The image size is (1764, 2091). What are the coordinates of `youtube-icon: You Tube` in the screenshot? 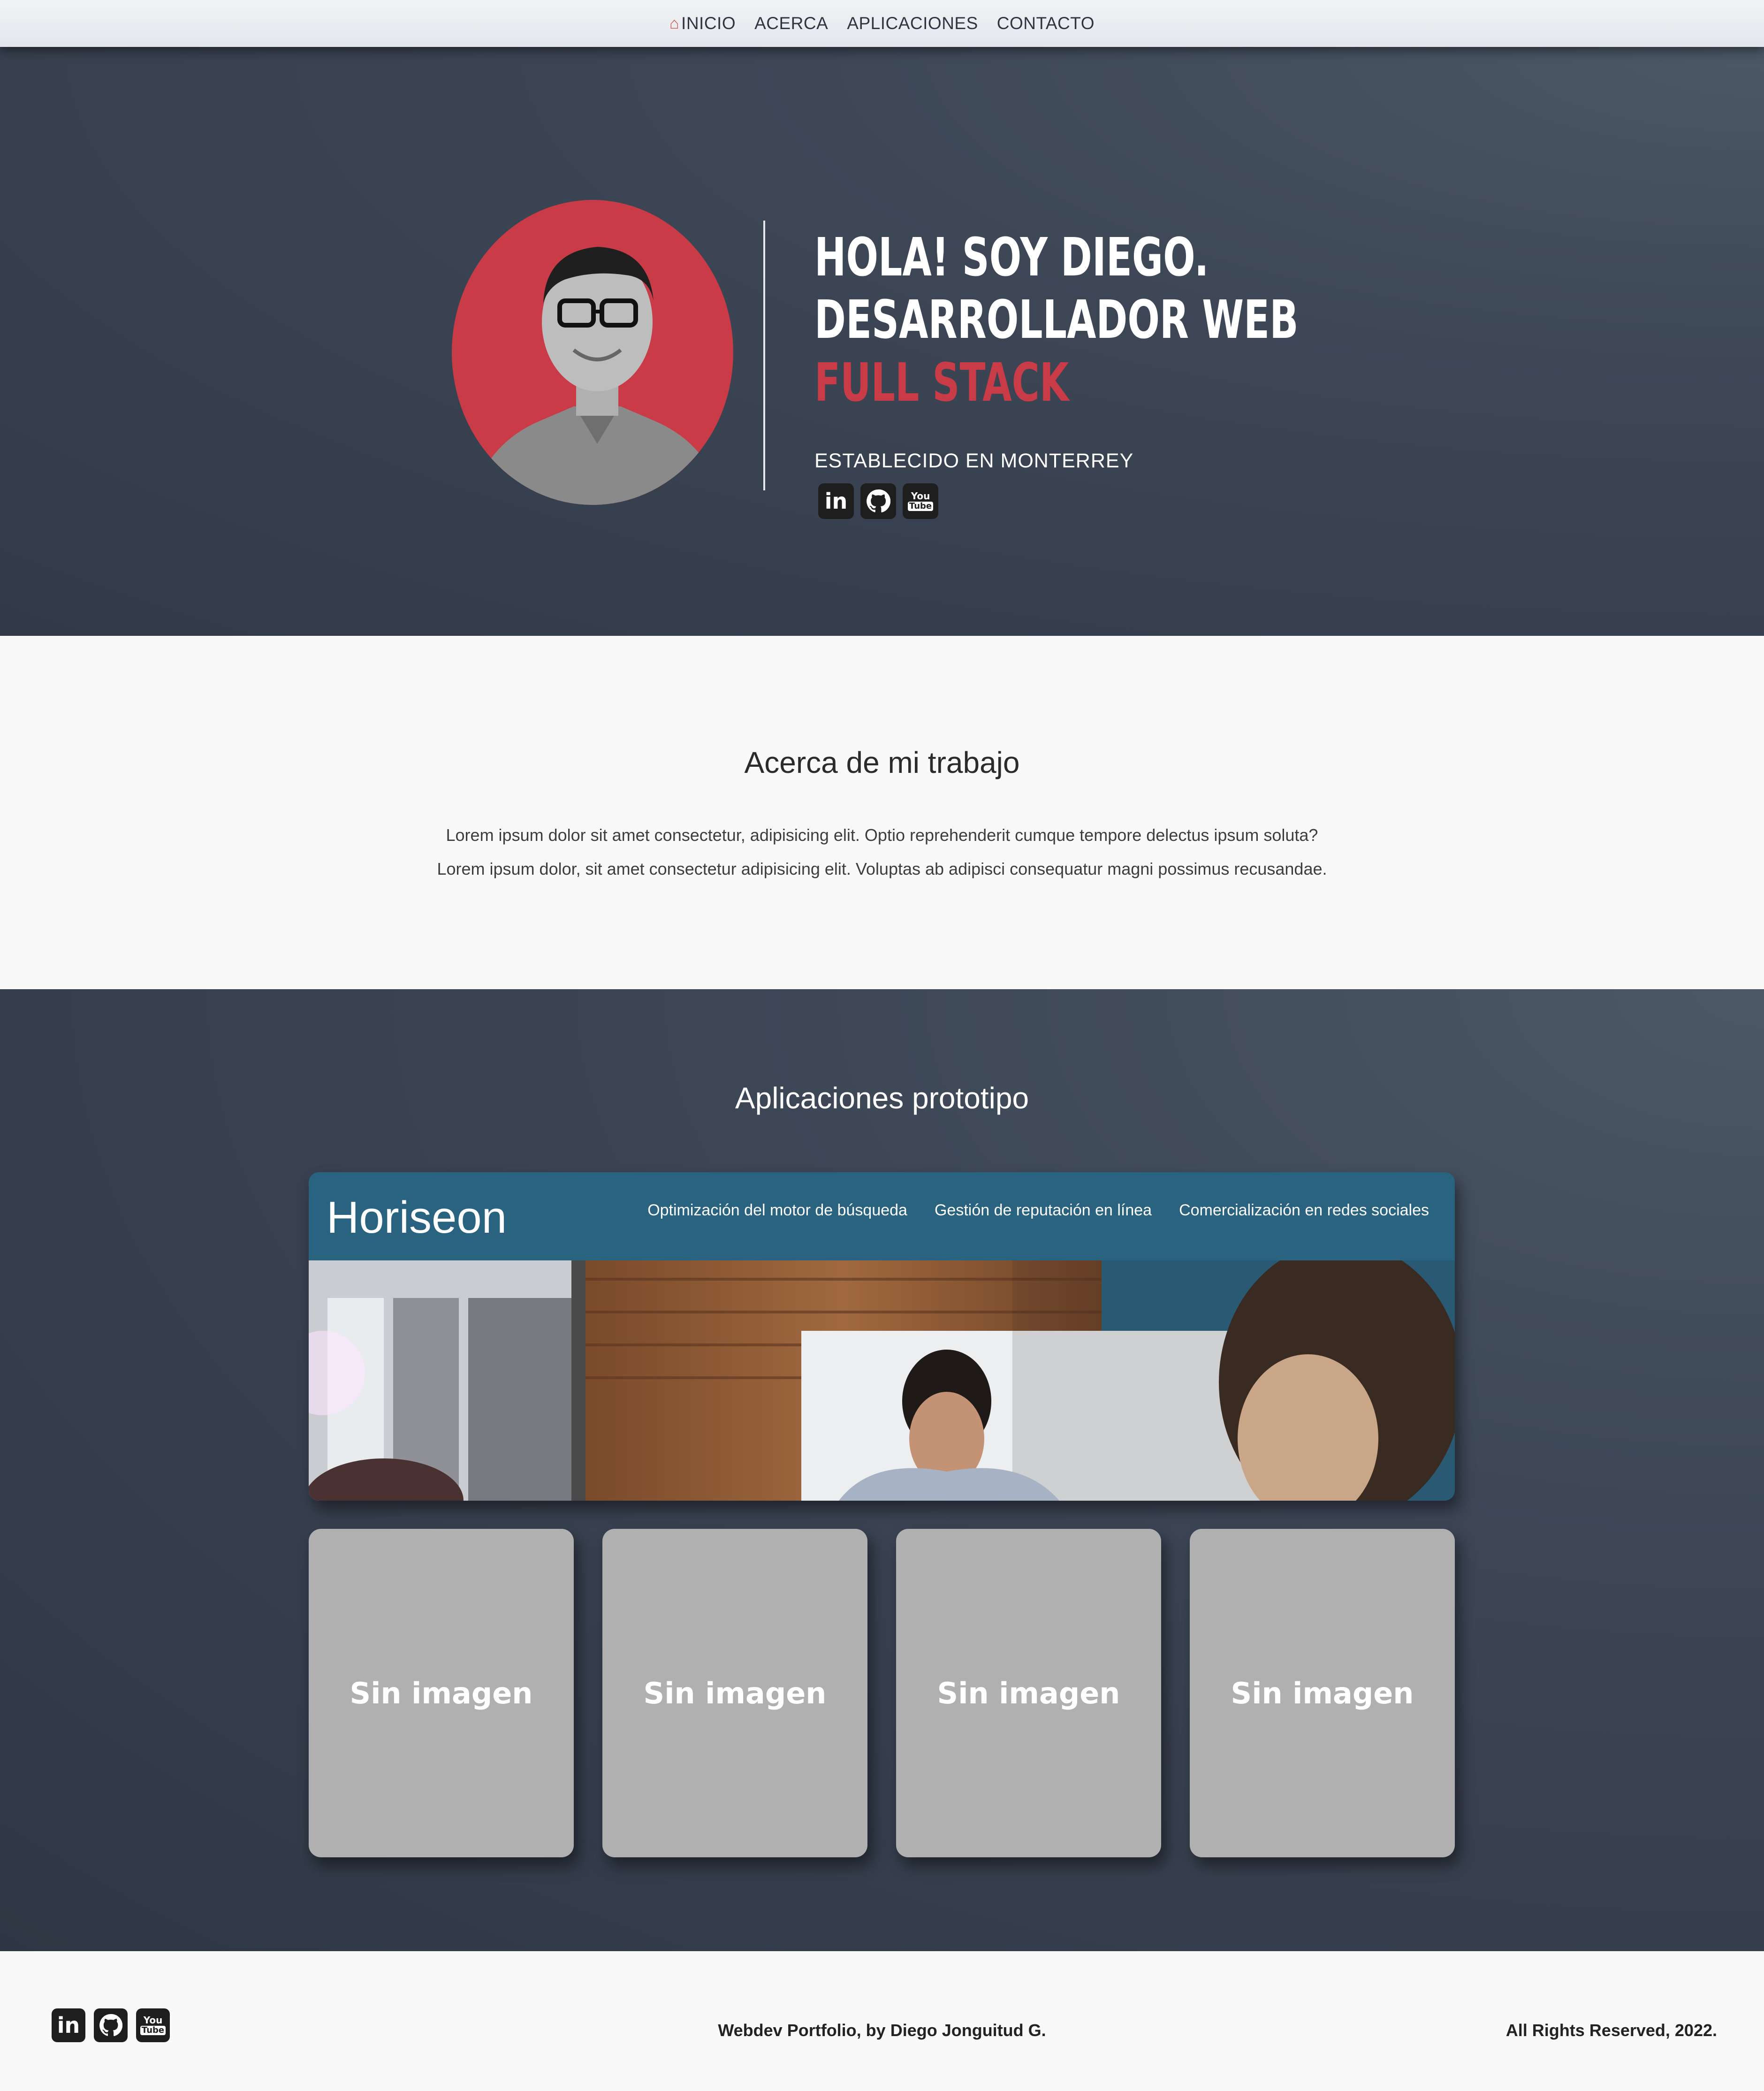 It's located at (920, 501).